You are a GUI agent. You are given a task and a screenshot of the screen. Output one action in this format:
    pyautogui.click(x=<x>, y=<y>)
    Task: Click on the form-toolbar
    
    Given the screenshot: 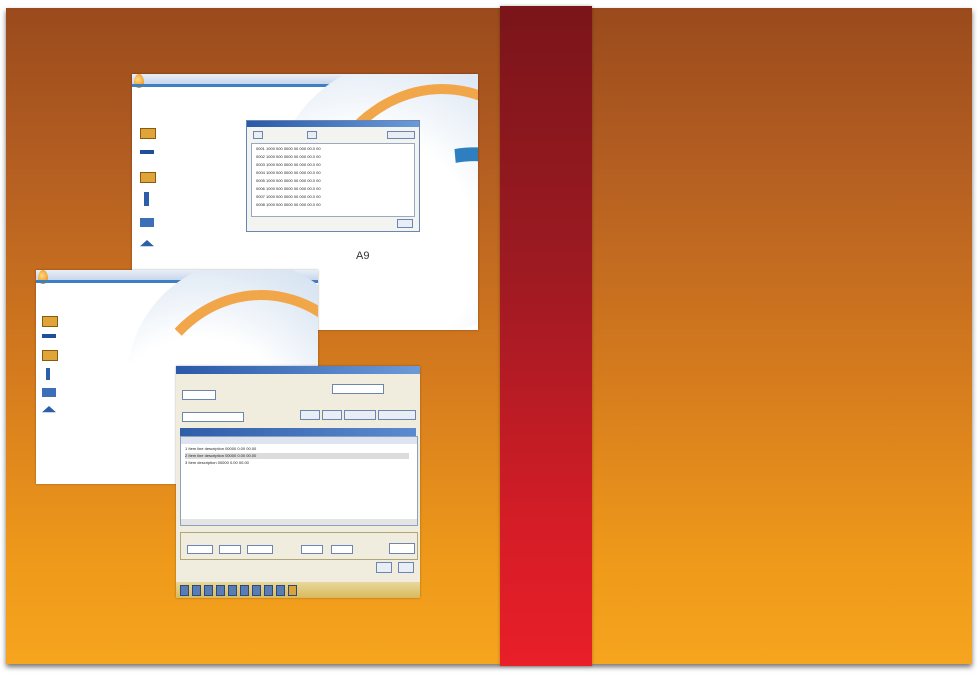 What is the action you would take?
    pyautogui.click(x=298, y=590)
    